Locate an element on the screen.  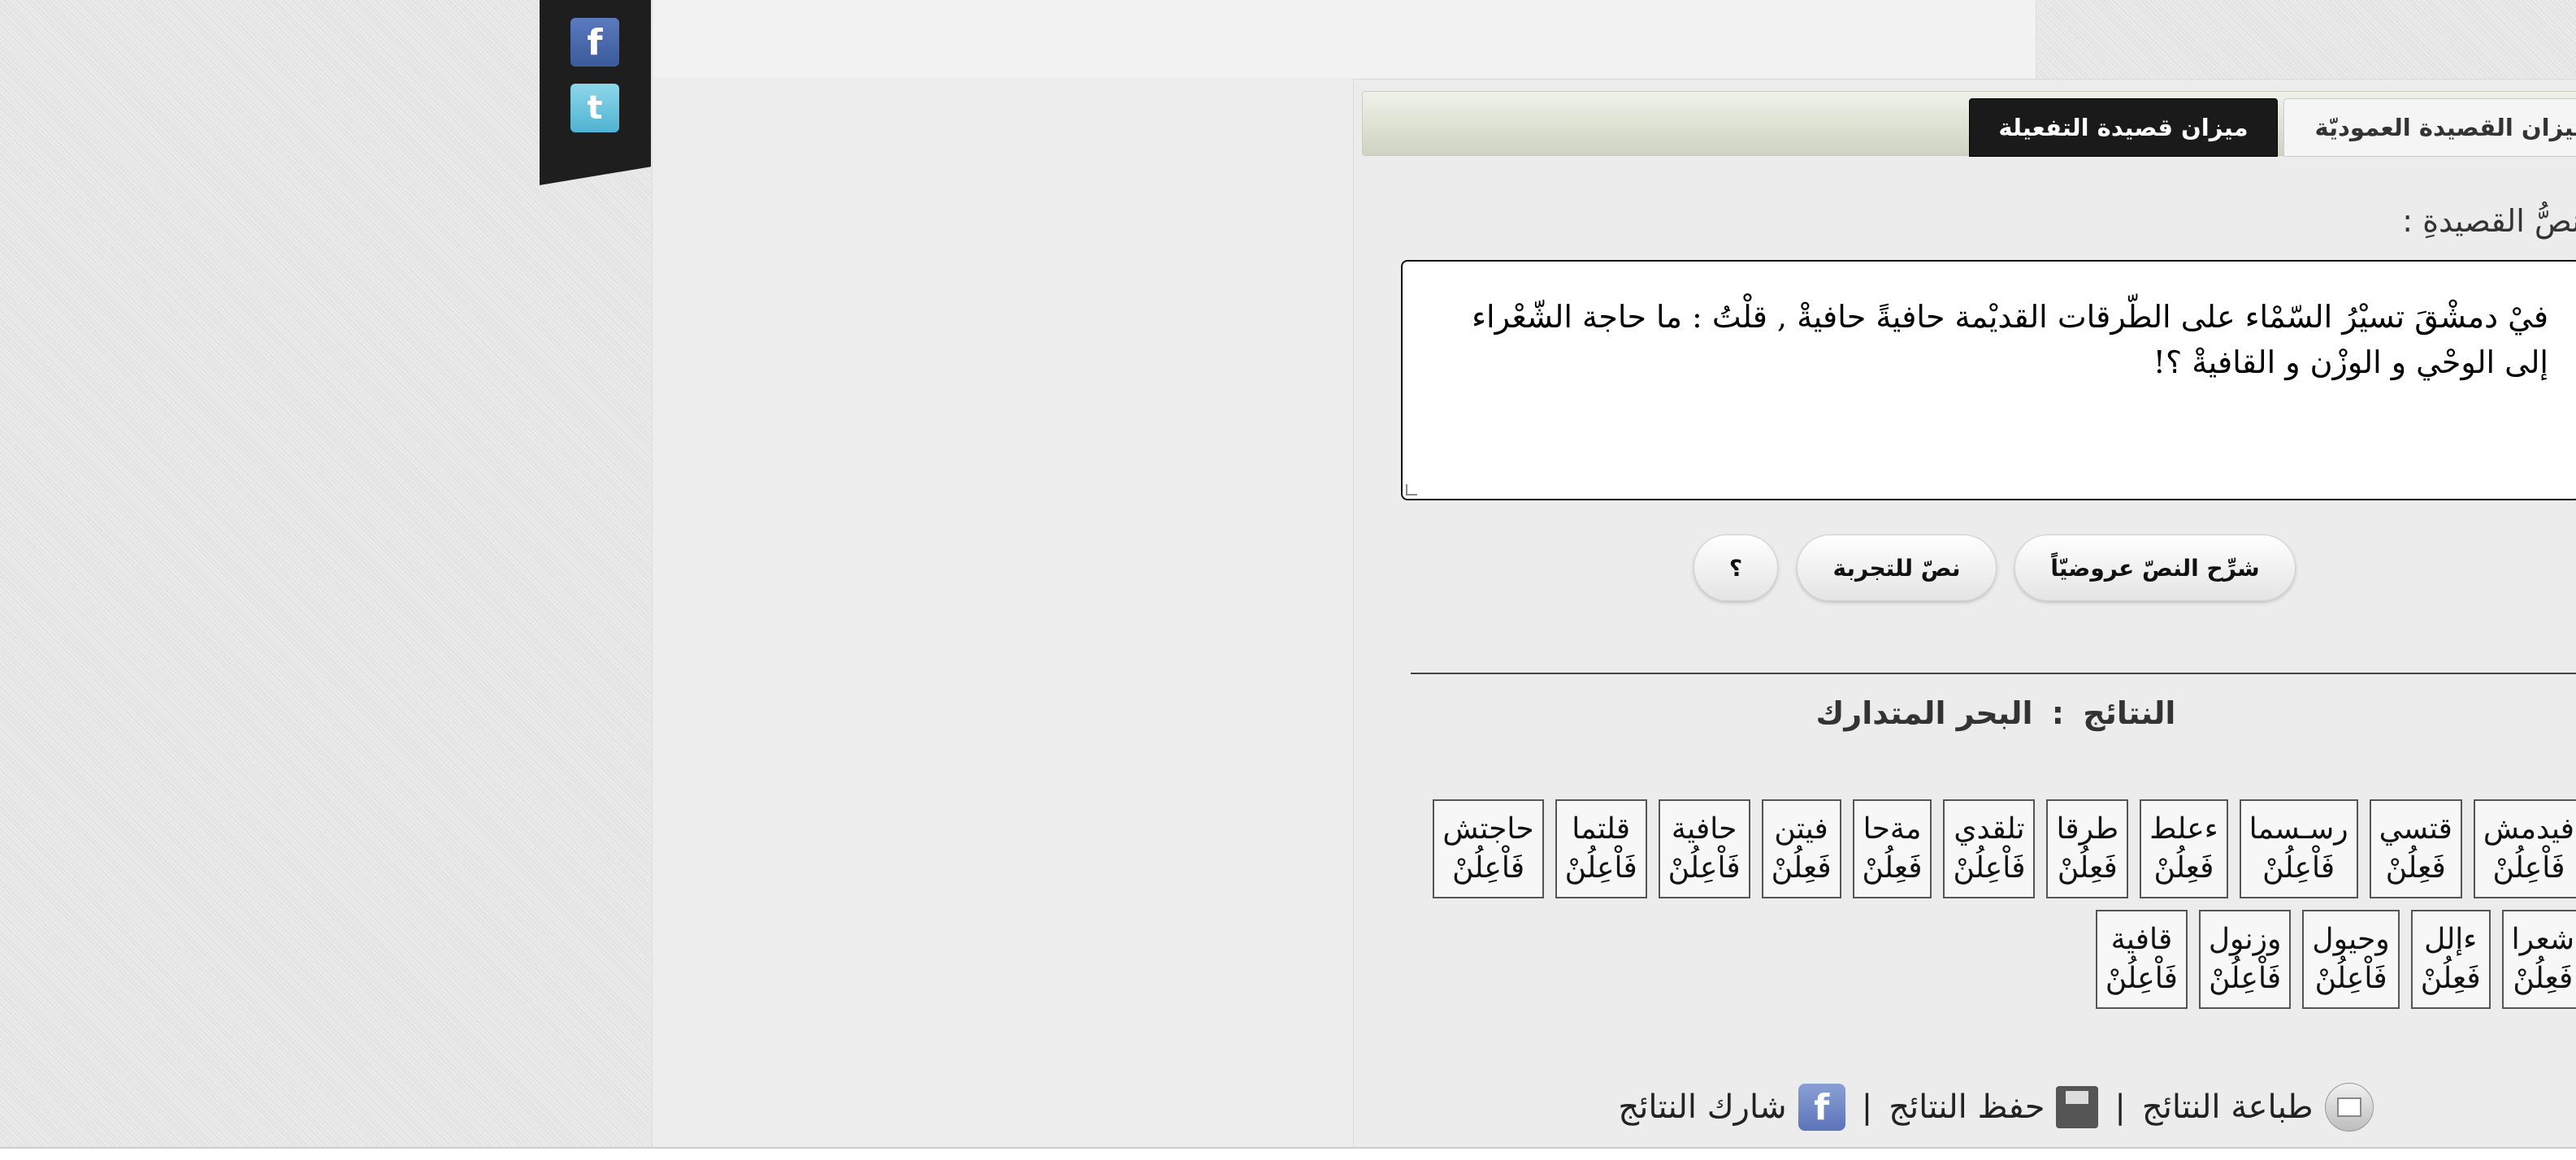
poem-label: نصُّ القصيدةِ : is located at coordinates (2489, 221).